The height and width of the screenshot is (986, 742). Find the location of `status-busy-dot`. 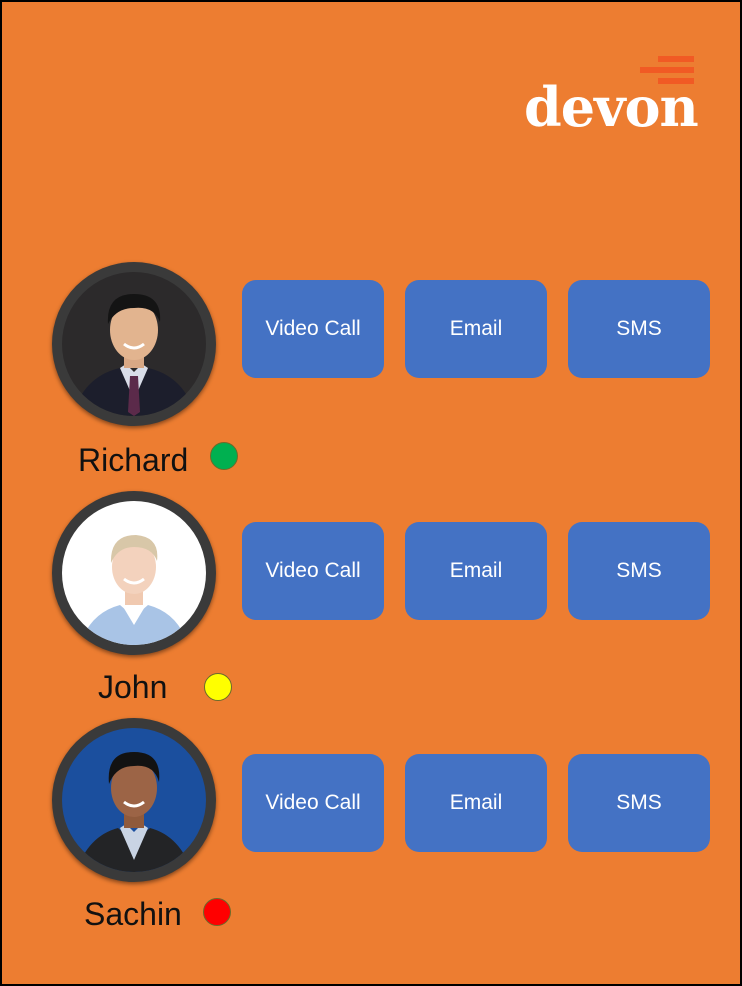

status-busy-dot is located at coordinates (217, 912).